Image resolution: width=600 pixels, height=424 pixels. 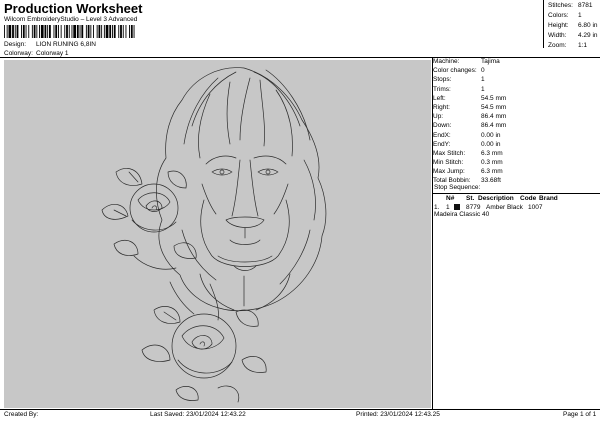 I want to click on detail-up: Up: 86.4 mm, so click(x=470, y=117).